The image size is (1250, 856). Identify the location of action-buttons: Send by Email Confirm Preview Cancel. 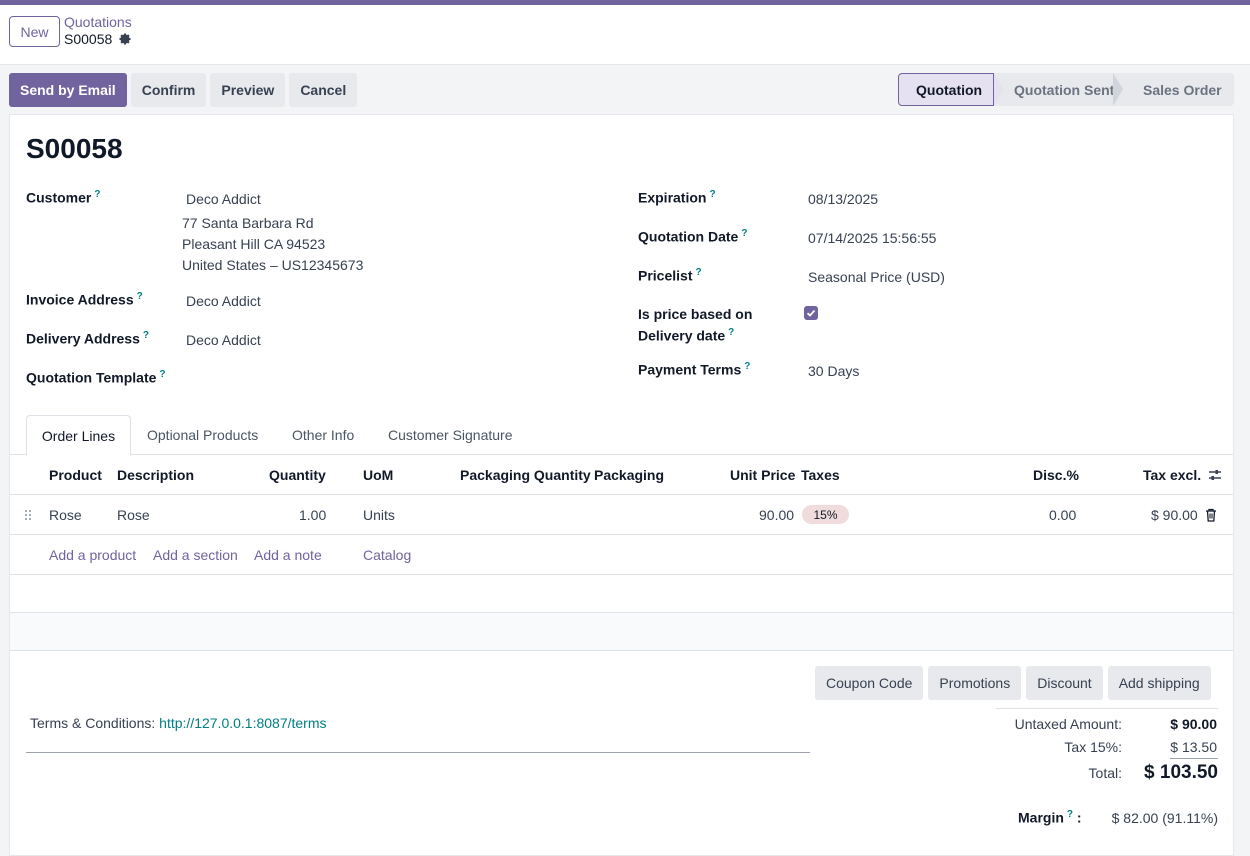
(183, 90).